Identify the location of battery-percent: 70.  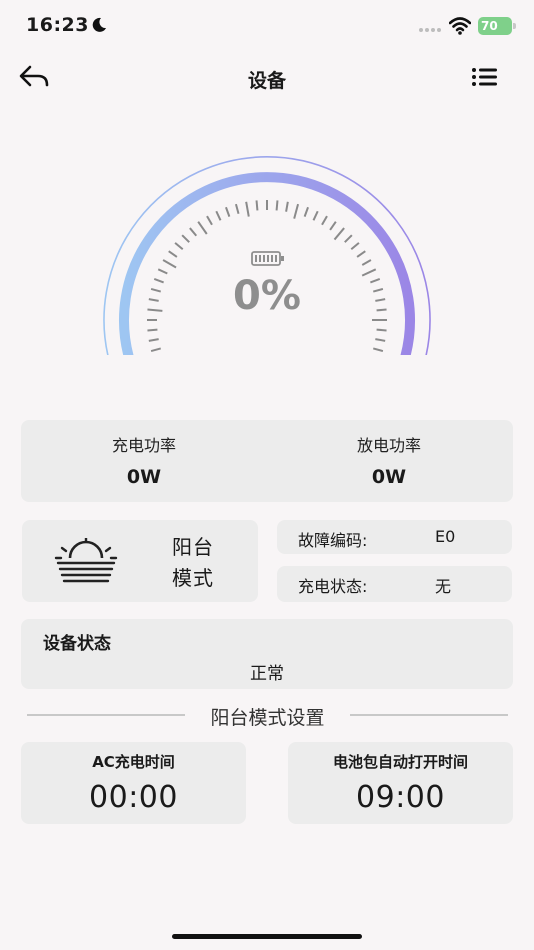
(489, 26).